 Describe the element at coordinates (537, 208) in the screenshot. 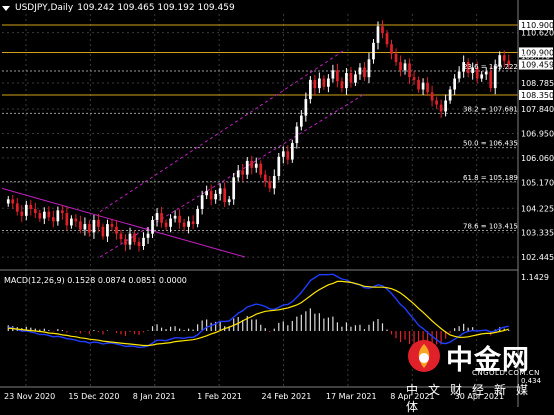

I see `y-tick-label: 104.225` at that location.